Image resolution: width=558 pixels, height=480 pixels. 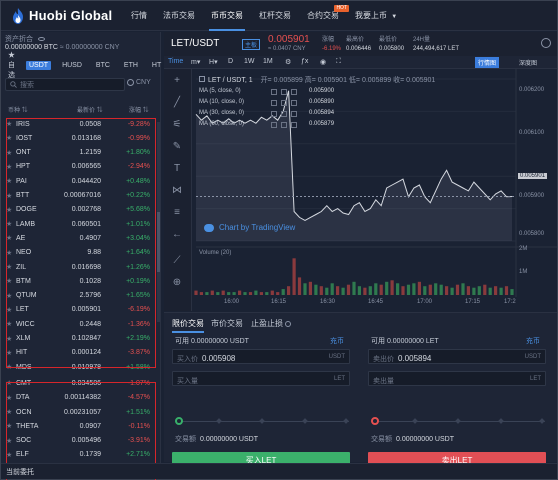 I want to click on tab-minute: m▾, so click(x=195, y=62).